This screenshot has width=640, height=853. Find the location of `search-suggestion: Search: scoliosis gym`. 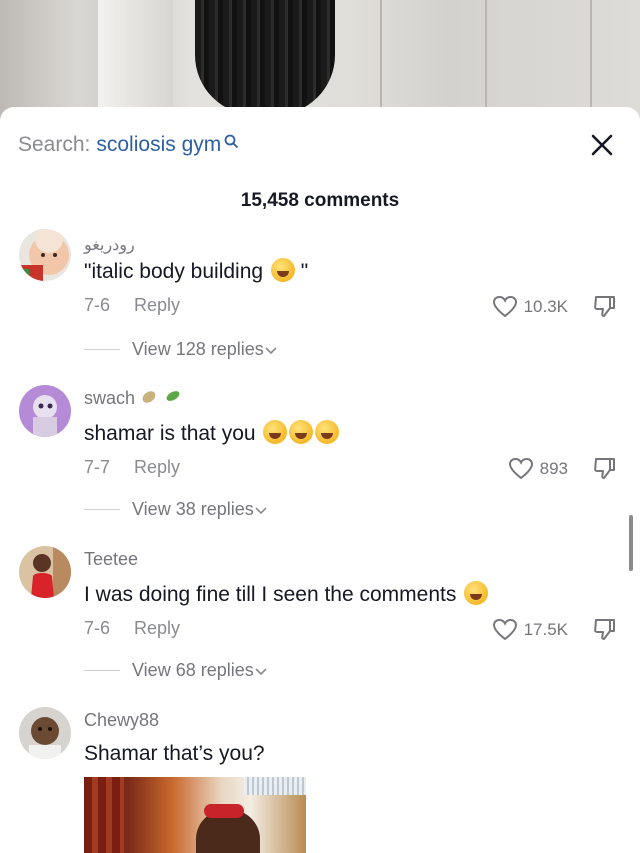

search-suggestion: Search: scoliosis gym is located at coordinates (128, 145).